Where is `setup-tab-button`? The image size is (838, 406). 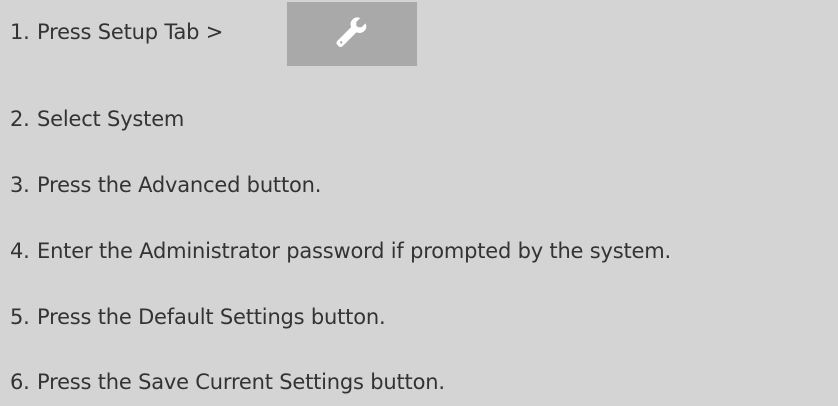
setup-tab-button is located at coordinates (352, 34).